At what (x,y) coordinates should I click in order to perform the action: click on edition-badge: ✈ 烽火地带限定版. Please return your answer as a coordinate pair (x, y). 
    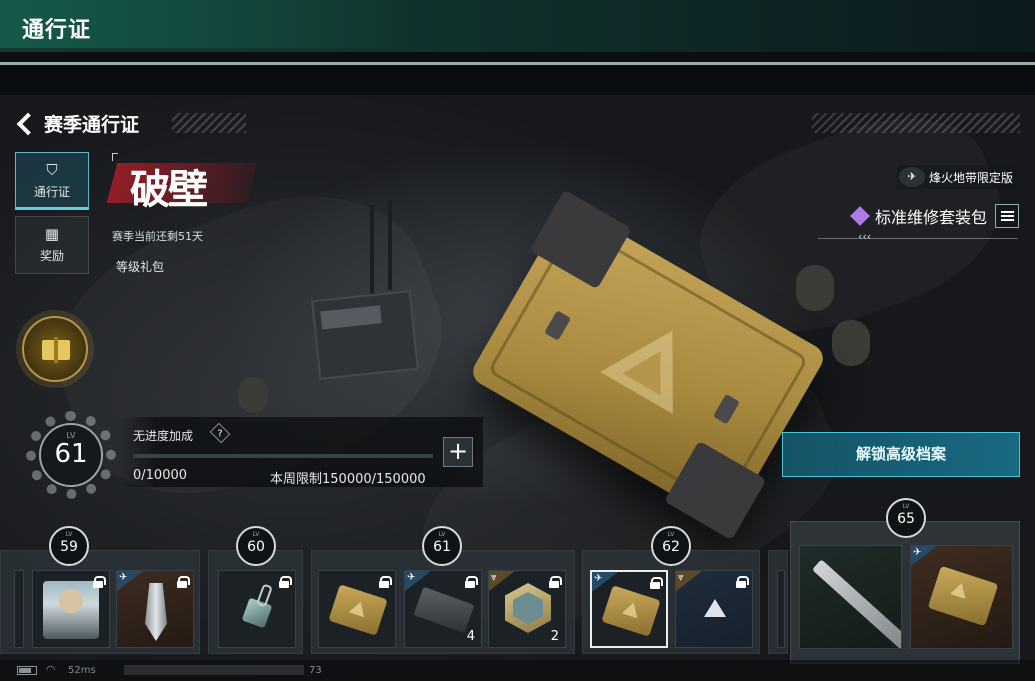
    Looking at the image, I should click on (957, 177).